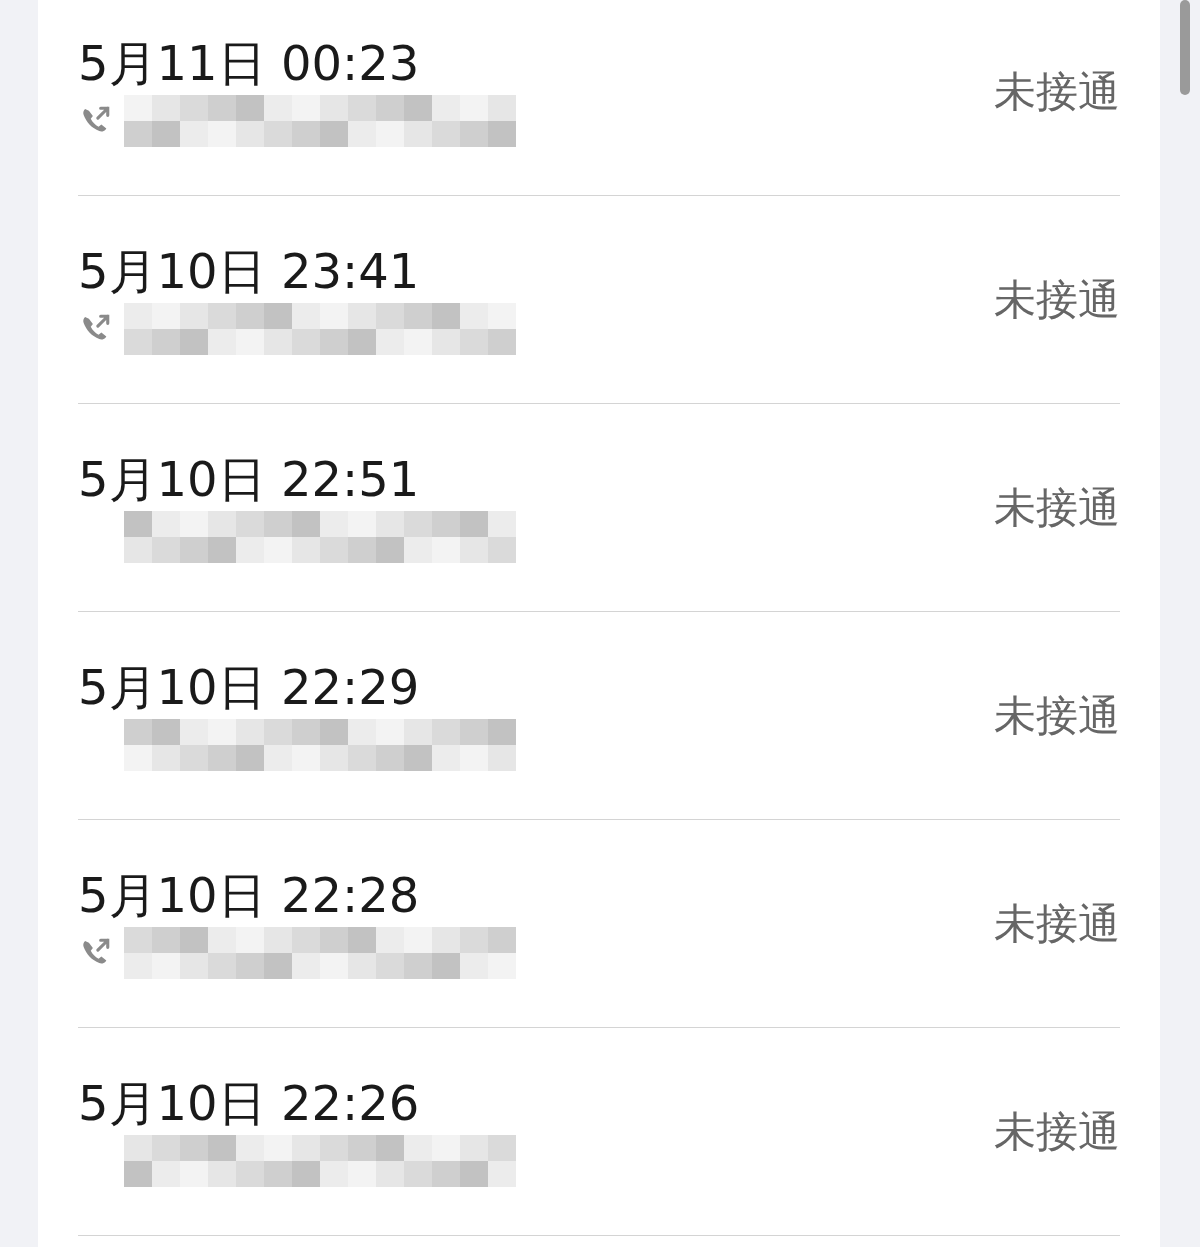 Image resolution: width=1200 pixels, height=1247 pixels. I want to click on call-time: 5月10日 22:28, so click(249, 894).